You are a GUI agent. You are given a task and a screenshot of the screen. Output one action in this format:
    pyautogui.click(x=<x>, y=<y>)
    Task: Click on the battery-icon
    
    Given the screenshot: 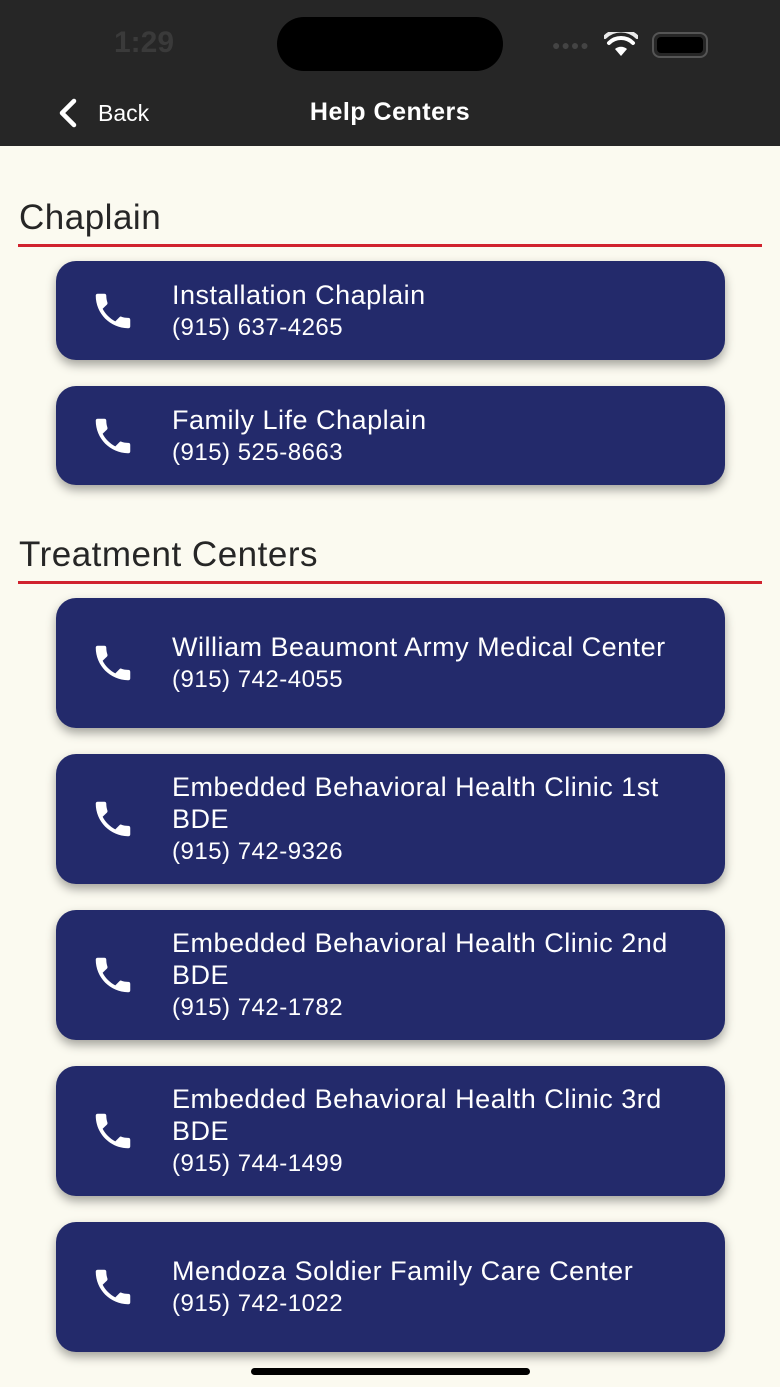 What is the action you would take?
    pyautogui.click(x=679, y=45)
    